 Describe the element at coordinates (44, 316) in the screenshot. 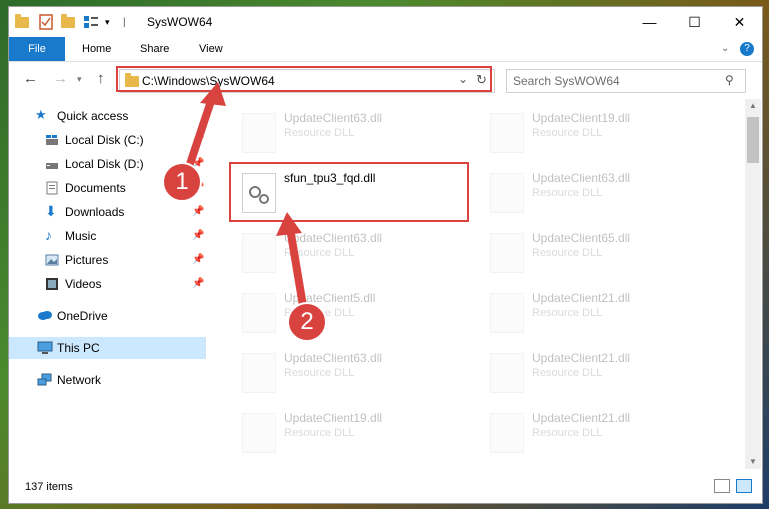

I see `cloud-icon` at that location.